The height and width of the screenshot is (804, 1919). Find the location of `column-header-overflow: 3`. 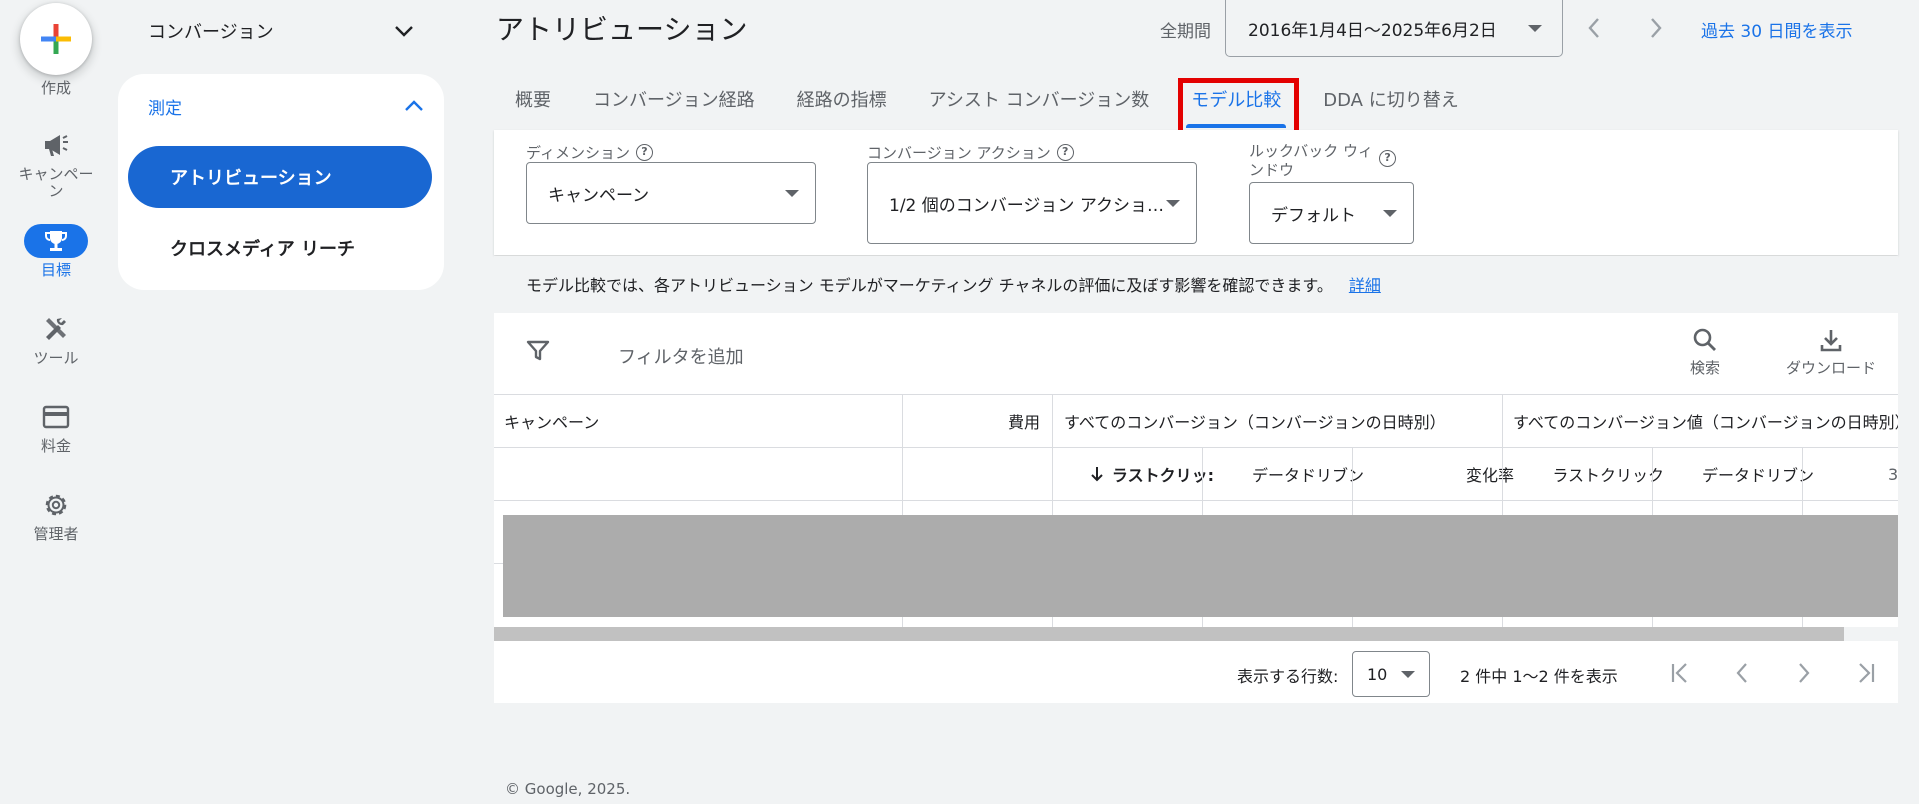

column-header-overflow: 3 is located at coordinates (1893, 474).